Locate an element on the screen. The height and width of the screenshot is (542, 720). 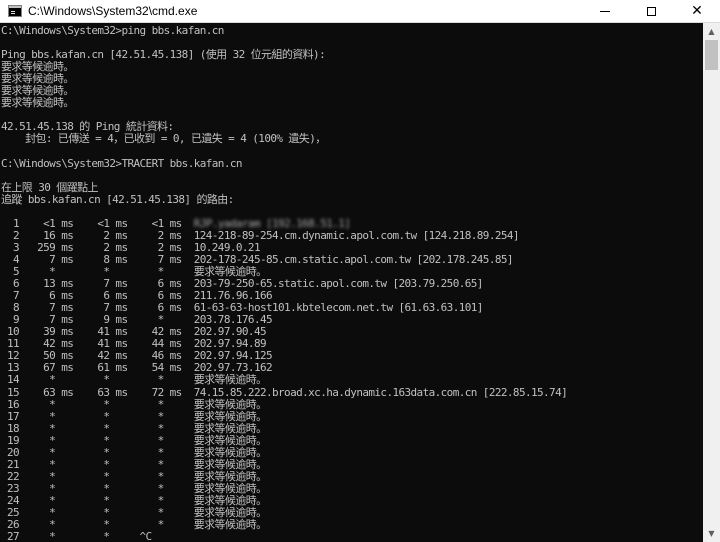
cmd-icon is located at coordinates (15, 11).